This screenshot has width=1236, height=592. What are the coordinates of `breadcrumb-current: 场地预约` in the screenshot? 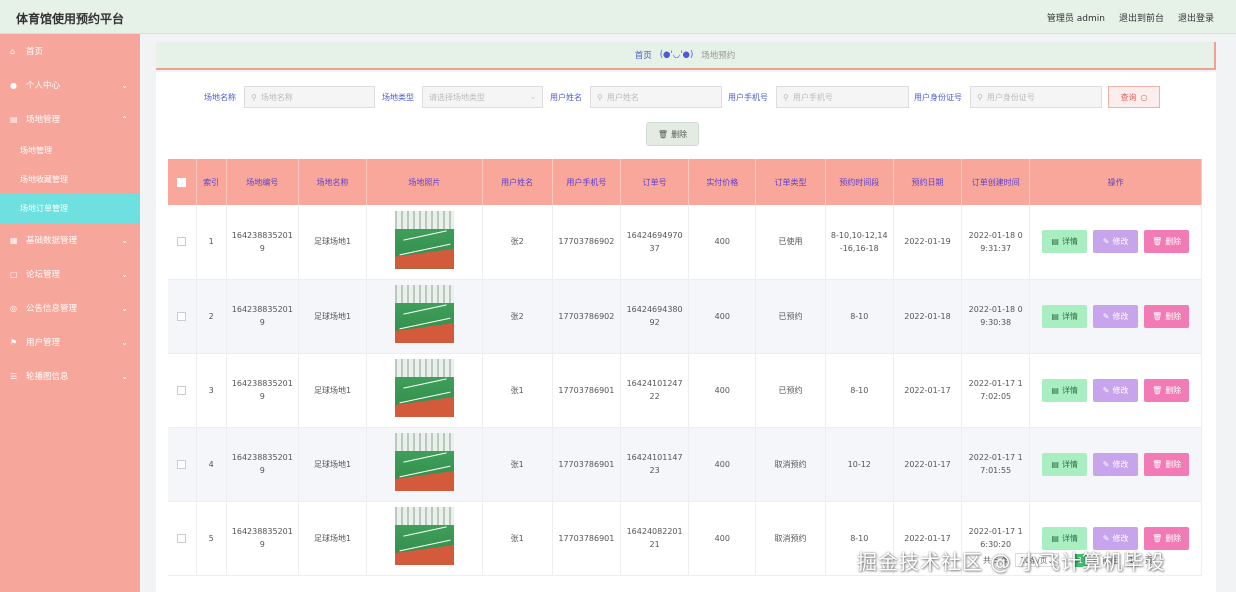 It's located at (718, 56).